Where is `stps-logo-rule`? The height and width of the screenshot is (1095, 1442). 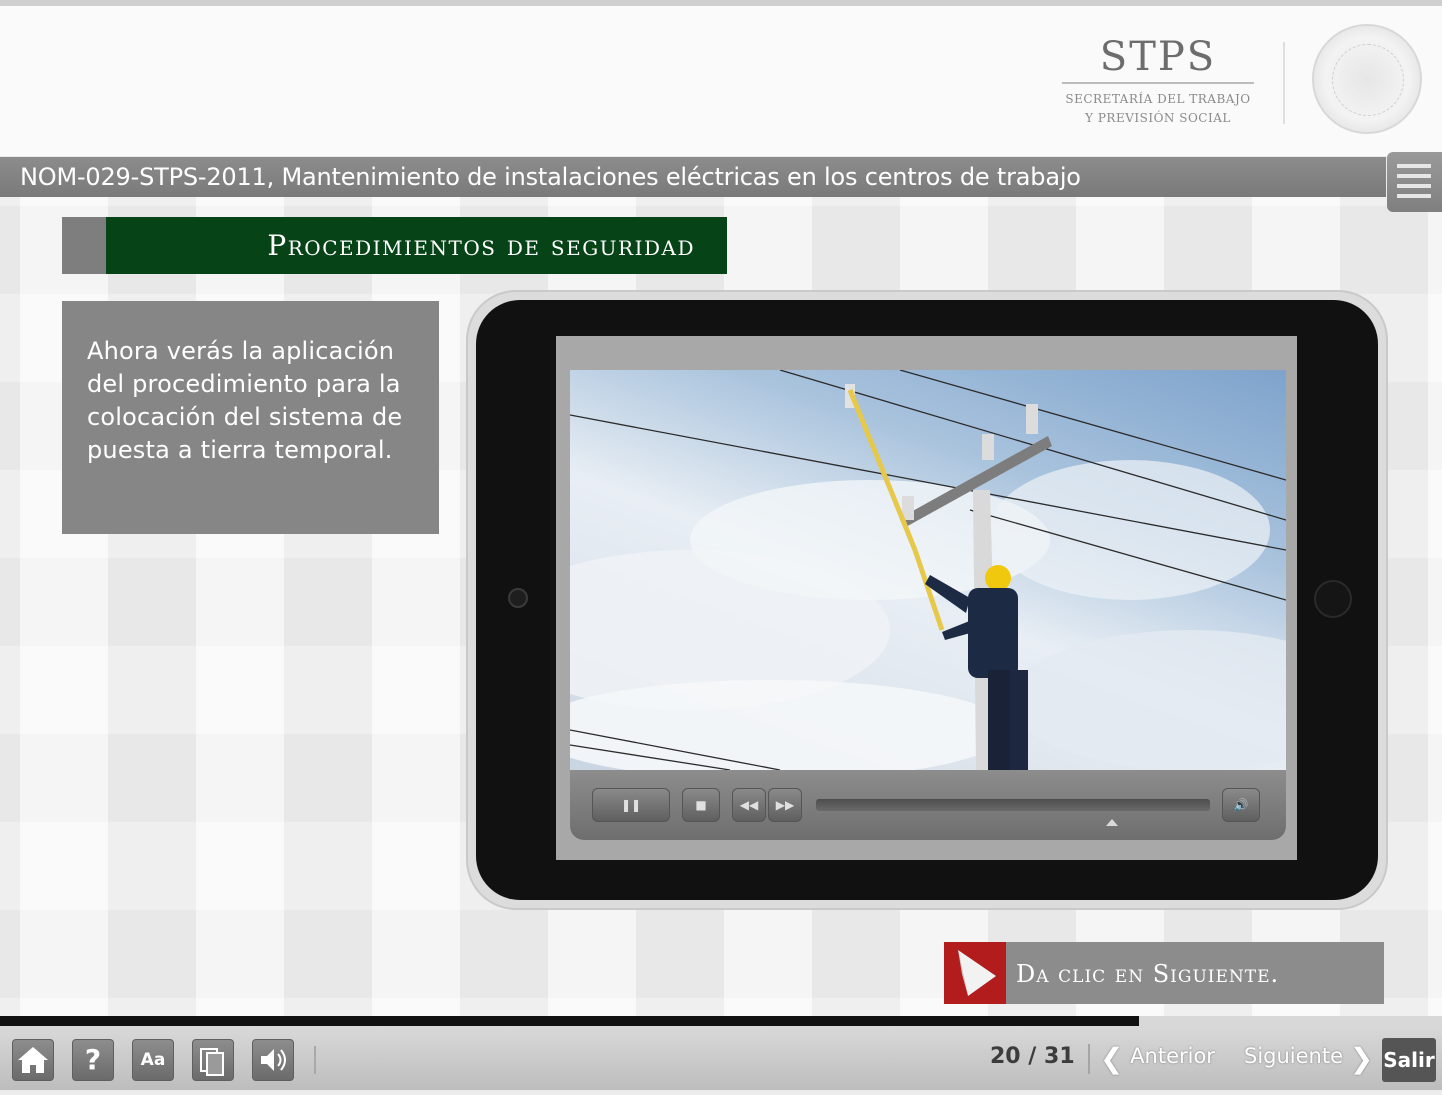 stps-logo-rule is located at coordinates (1158, 83).